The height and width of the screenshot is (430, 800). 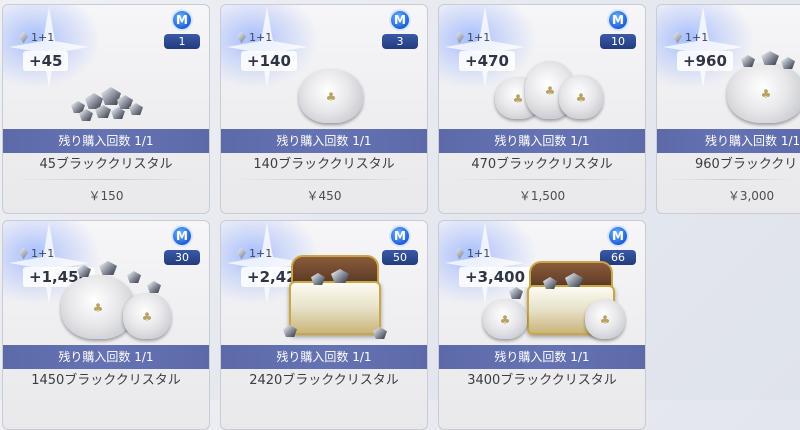 I want to click on m-reward-badge: M3, so click(x=400, y=29).